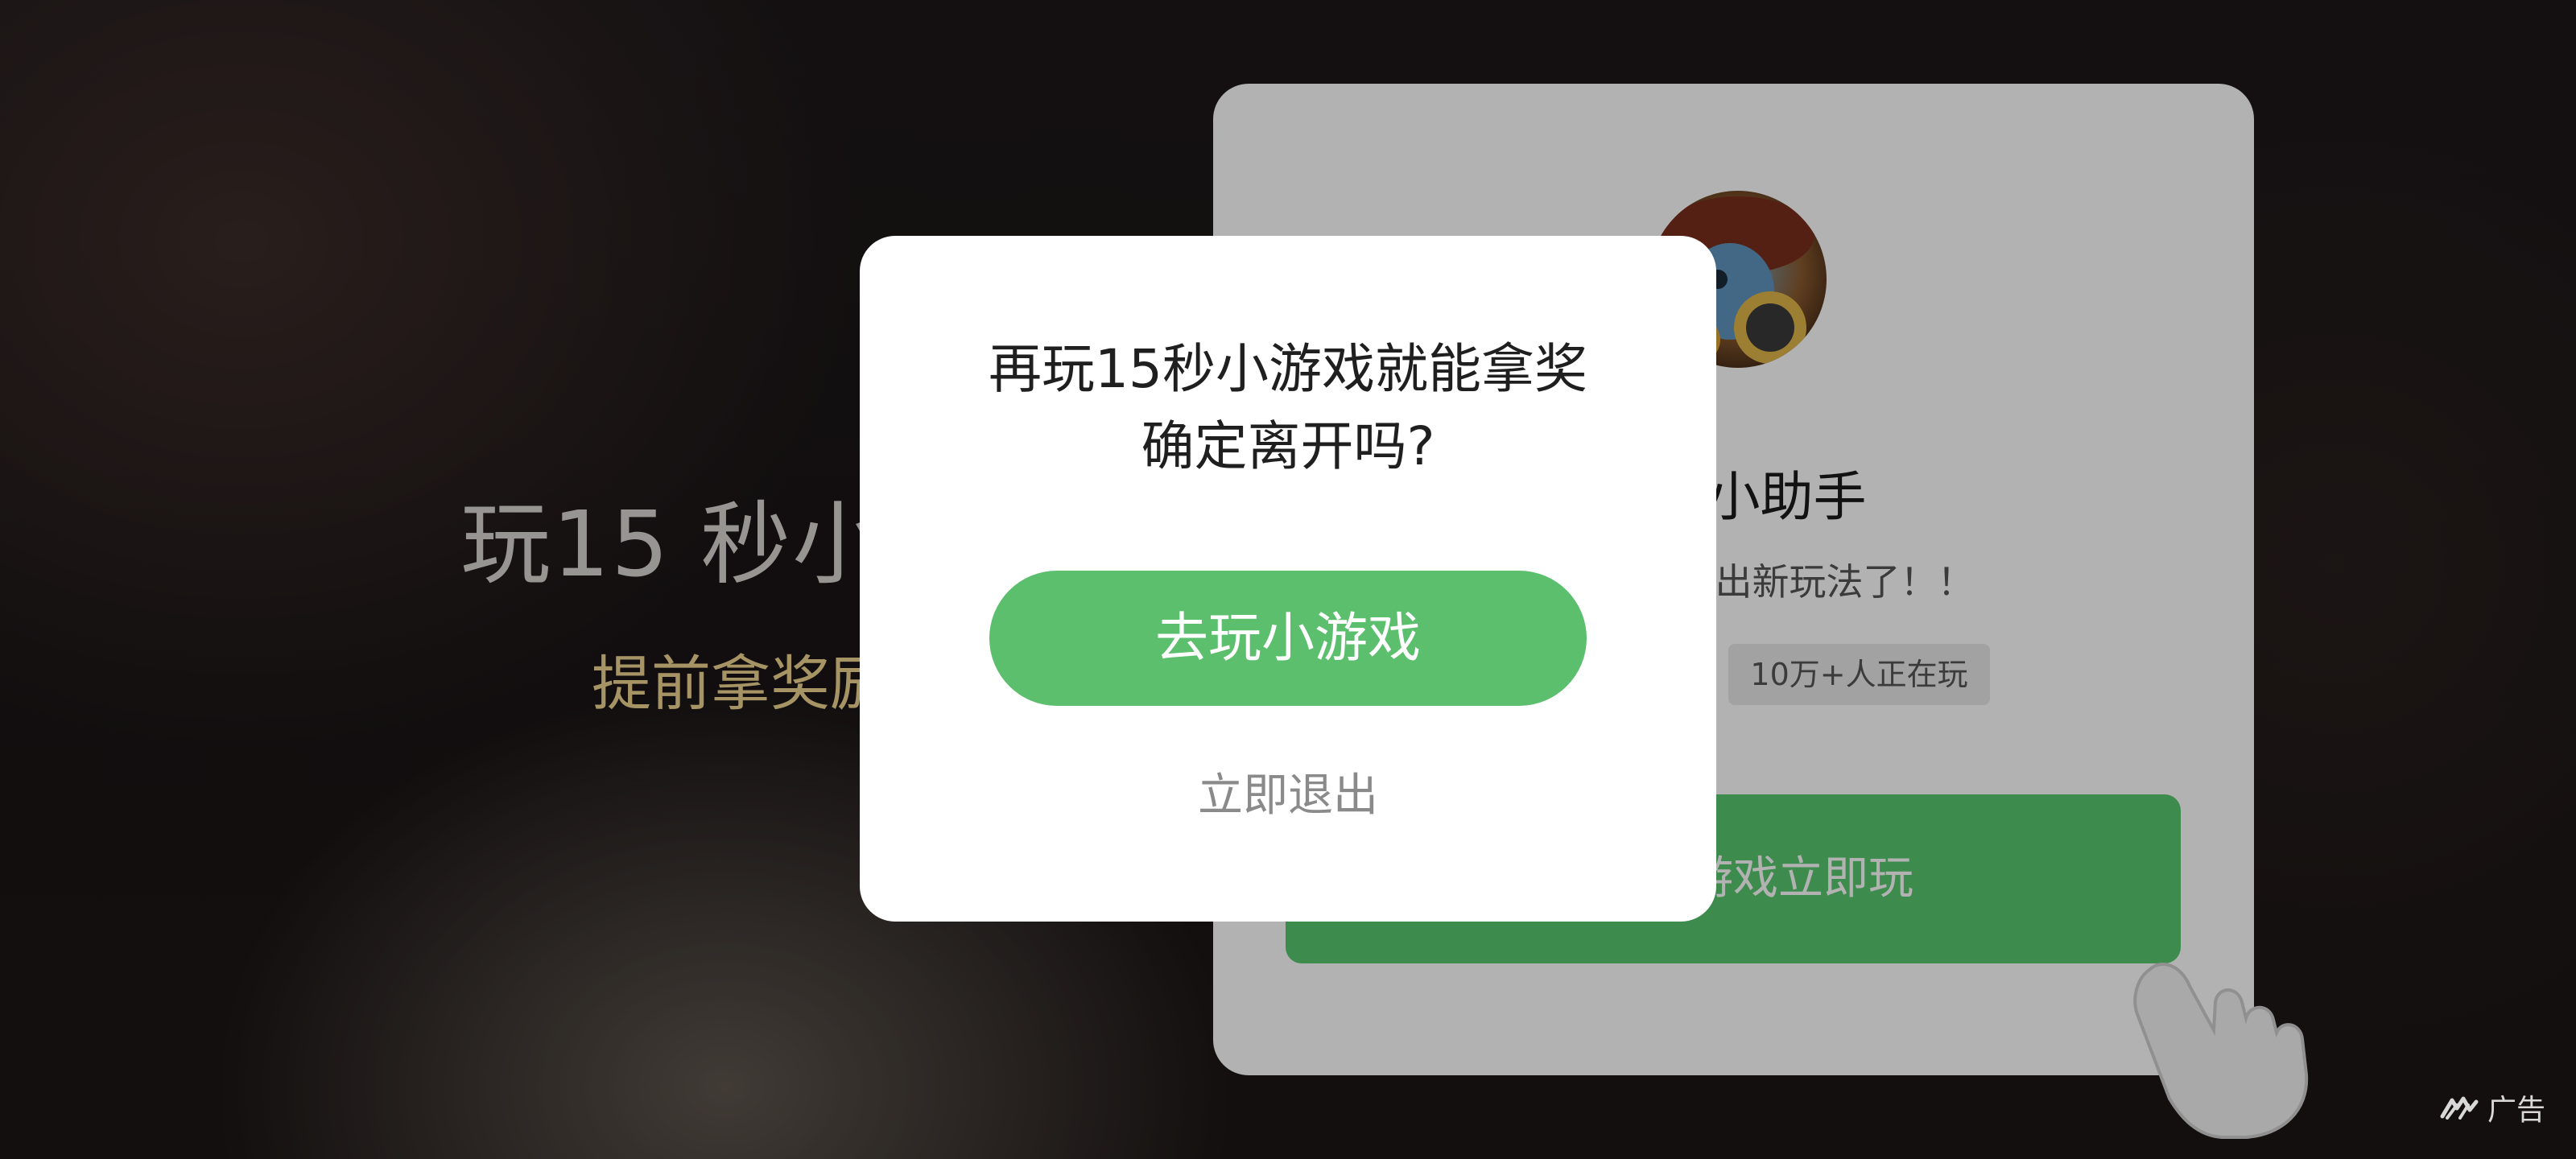  I want to click on play-game-button: 去玩小游戏, so click(1288, 638).